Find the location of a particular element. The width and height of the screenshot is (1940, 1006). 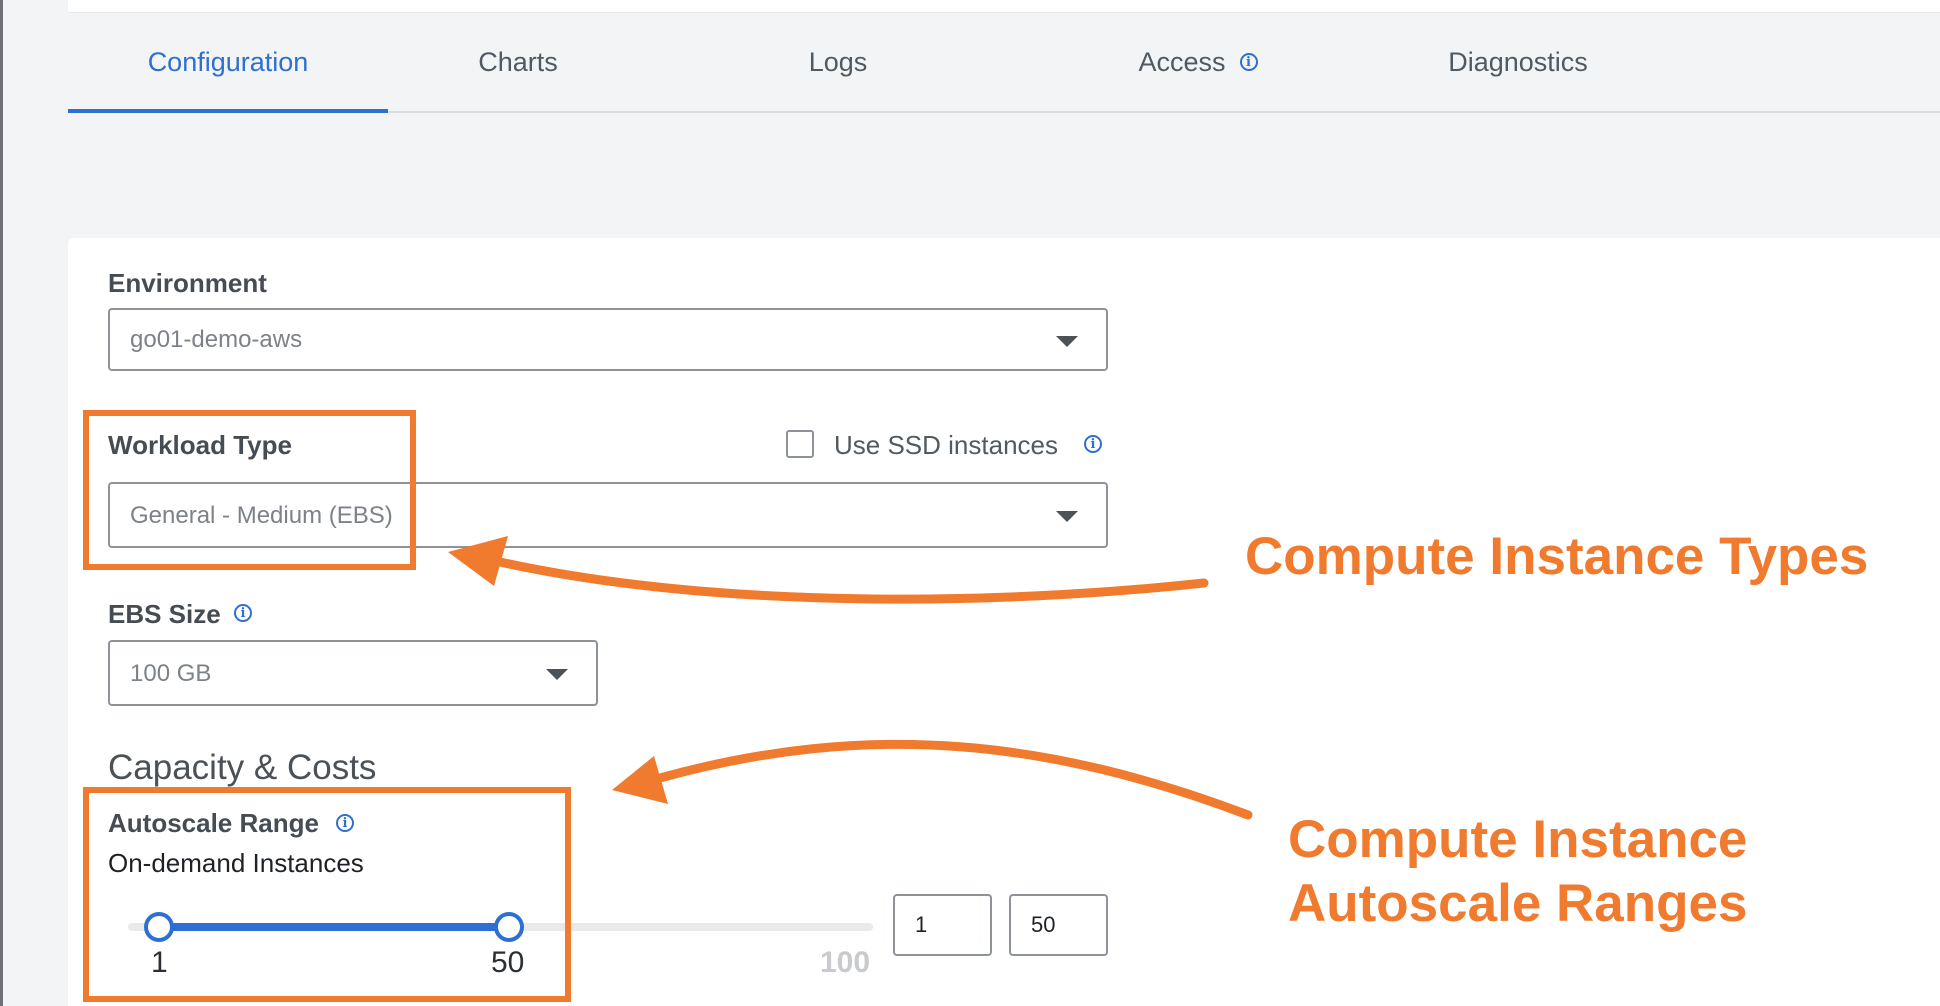

arrow-to-workload is located at coordinates (852, 580).